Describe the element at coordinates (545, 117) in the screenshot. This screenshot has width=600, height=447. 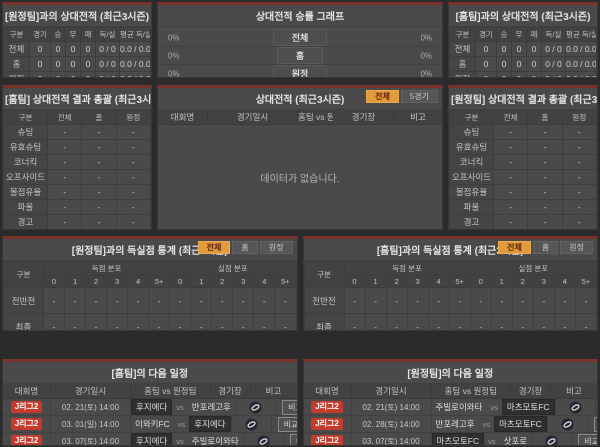
I see `col-header: 홈` at that location.